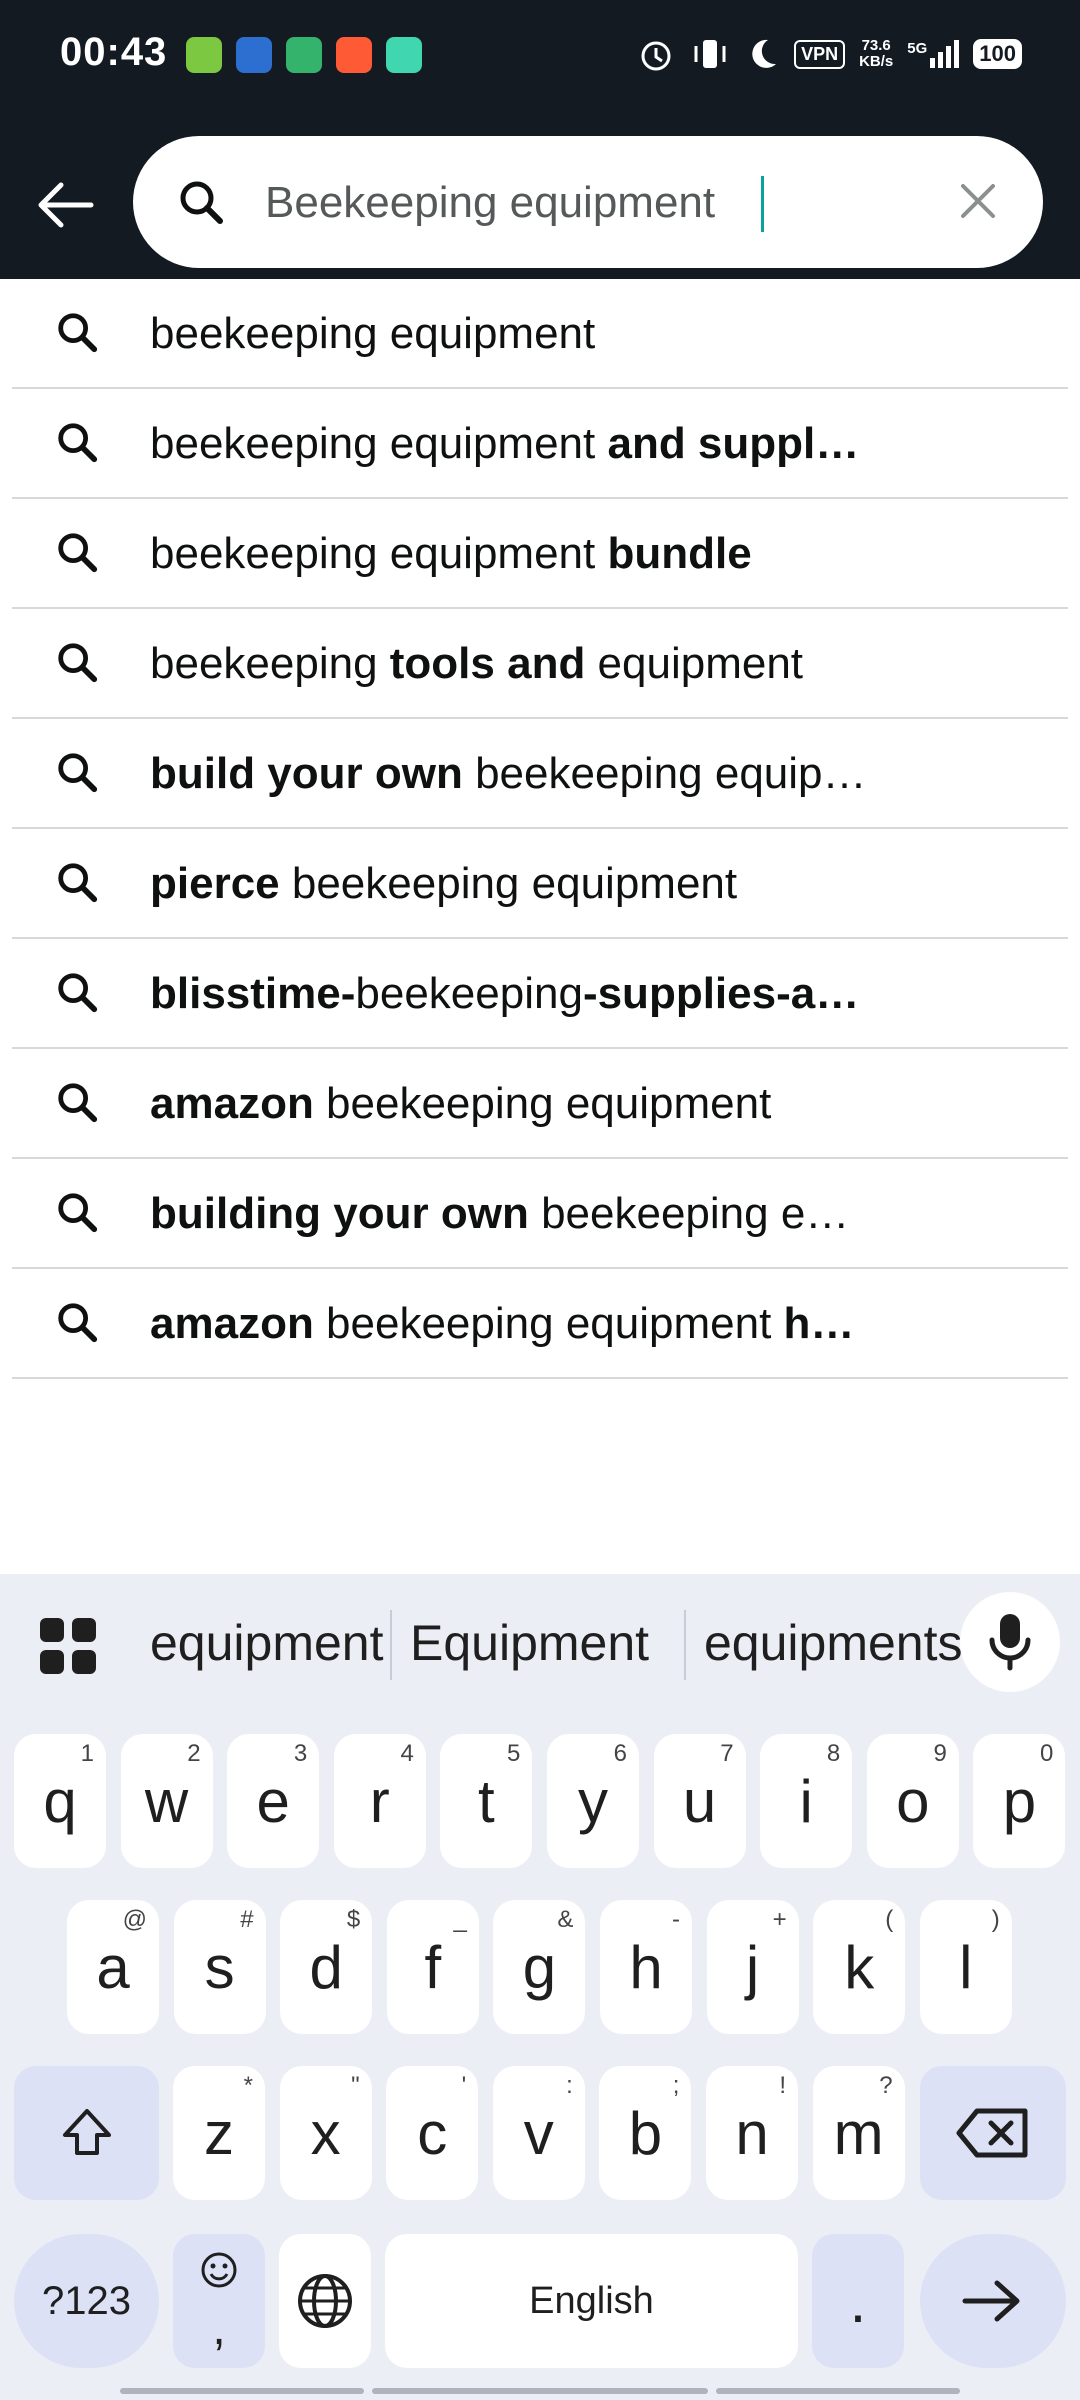  Describe the element at coordinates (432, 1967) in the screenshot. I see `key-f: f _` at that location.